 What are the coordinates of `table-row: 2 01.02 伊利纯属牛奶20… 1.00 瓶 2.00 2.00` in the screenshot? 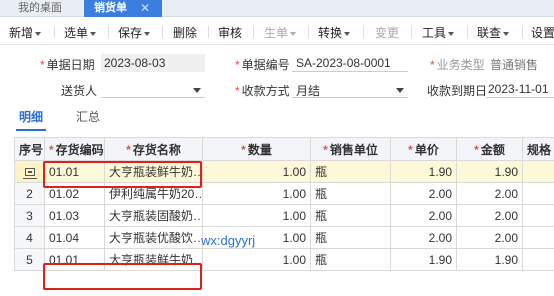 It's located at (284, 193).